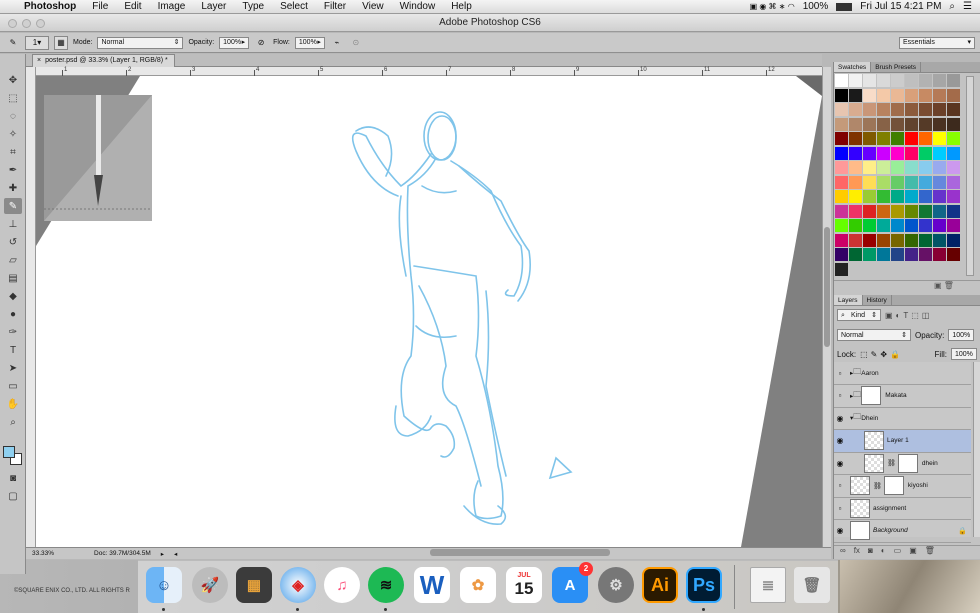  What do you see at coordinates (43, 553) in the screenshot?
I see `zoom-level: 33.33%` at bounding box center [43, 553].